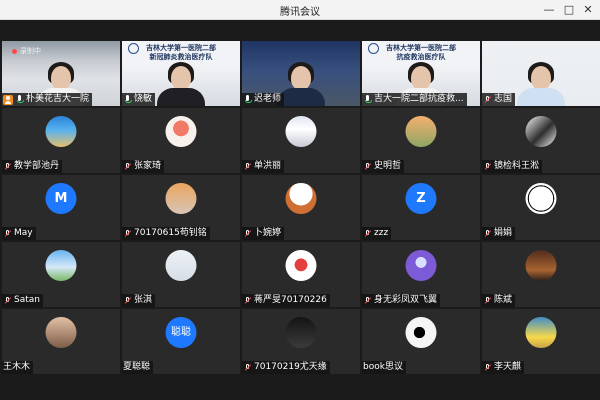  I want to click on participant-nameplate: 张淇, so click(139, 300).